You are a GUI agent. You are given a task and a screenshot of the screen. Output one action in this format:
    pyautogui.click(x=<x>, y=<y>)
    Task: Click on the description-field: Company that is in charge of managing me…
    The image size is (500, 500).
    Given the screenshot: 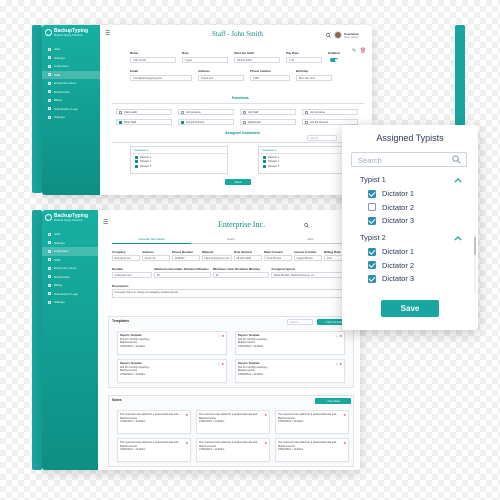 What is the action you would take?
    pyautogui.click(x=232, y=293)
    